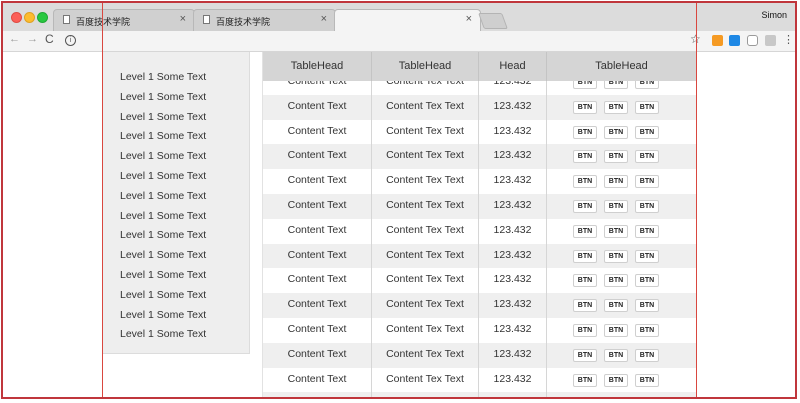 Image resolution: width=800 pixels, height=403 pixels. What do you see at coordinates (243, 22) in the screenshot?
I see `tab-title: 百度技术学院` at bounding box center [243, 22].